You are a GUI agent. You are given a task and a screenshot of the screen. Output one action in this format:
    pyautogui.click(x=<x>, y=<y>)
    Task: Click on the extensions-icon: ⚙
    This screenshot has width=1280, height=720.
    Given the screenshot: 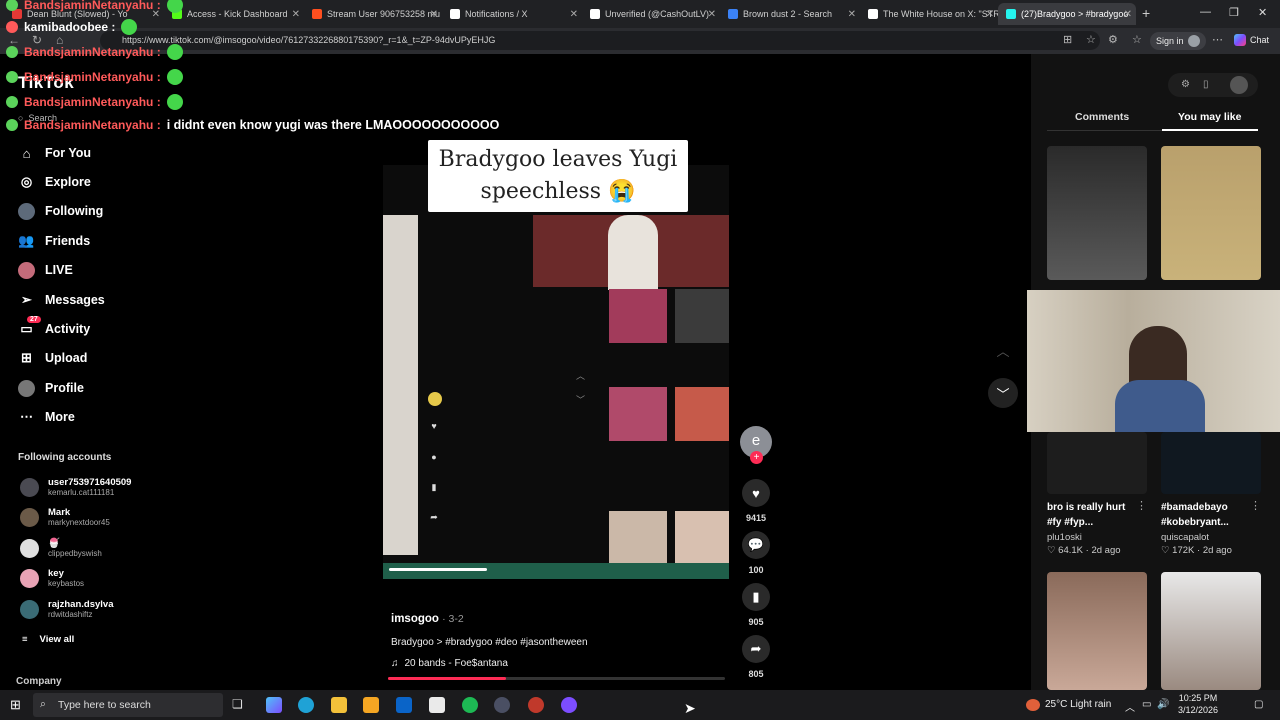 What is the action you would take?
    pyautogui.click(x=1113, y=39)
    